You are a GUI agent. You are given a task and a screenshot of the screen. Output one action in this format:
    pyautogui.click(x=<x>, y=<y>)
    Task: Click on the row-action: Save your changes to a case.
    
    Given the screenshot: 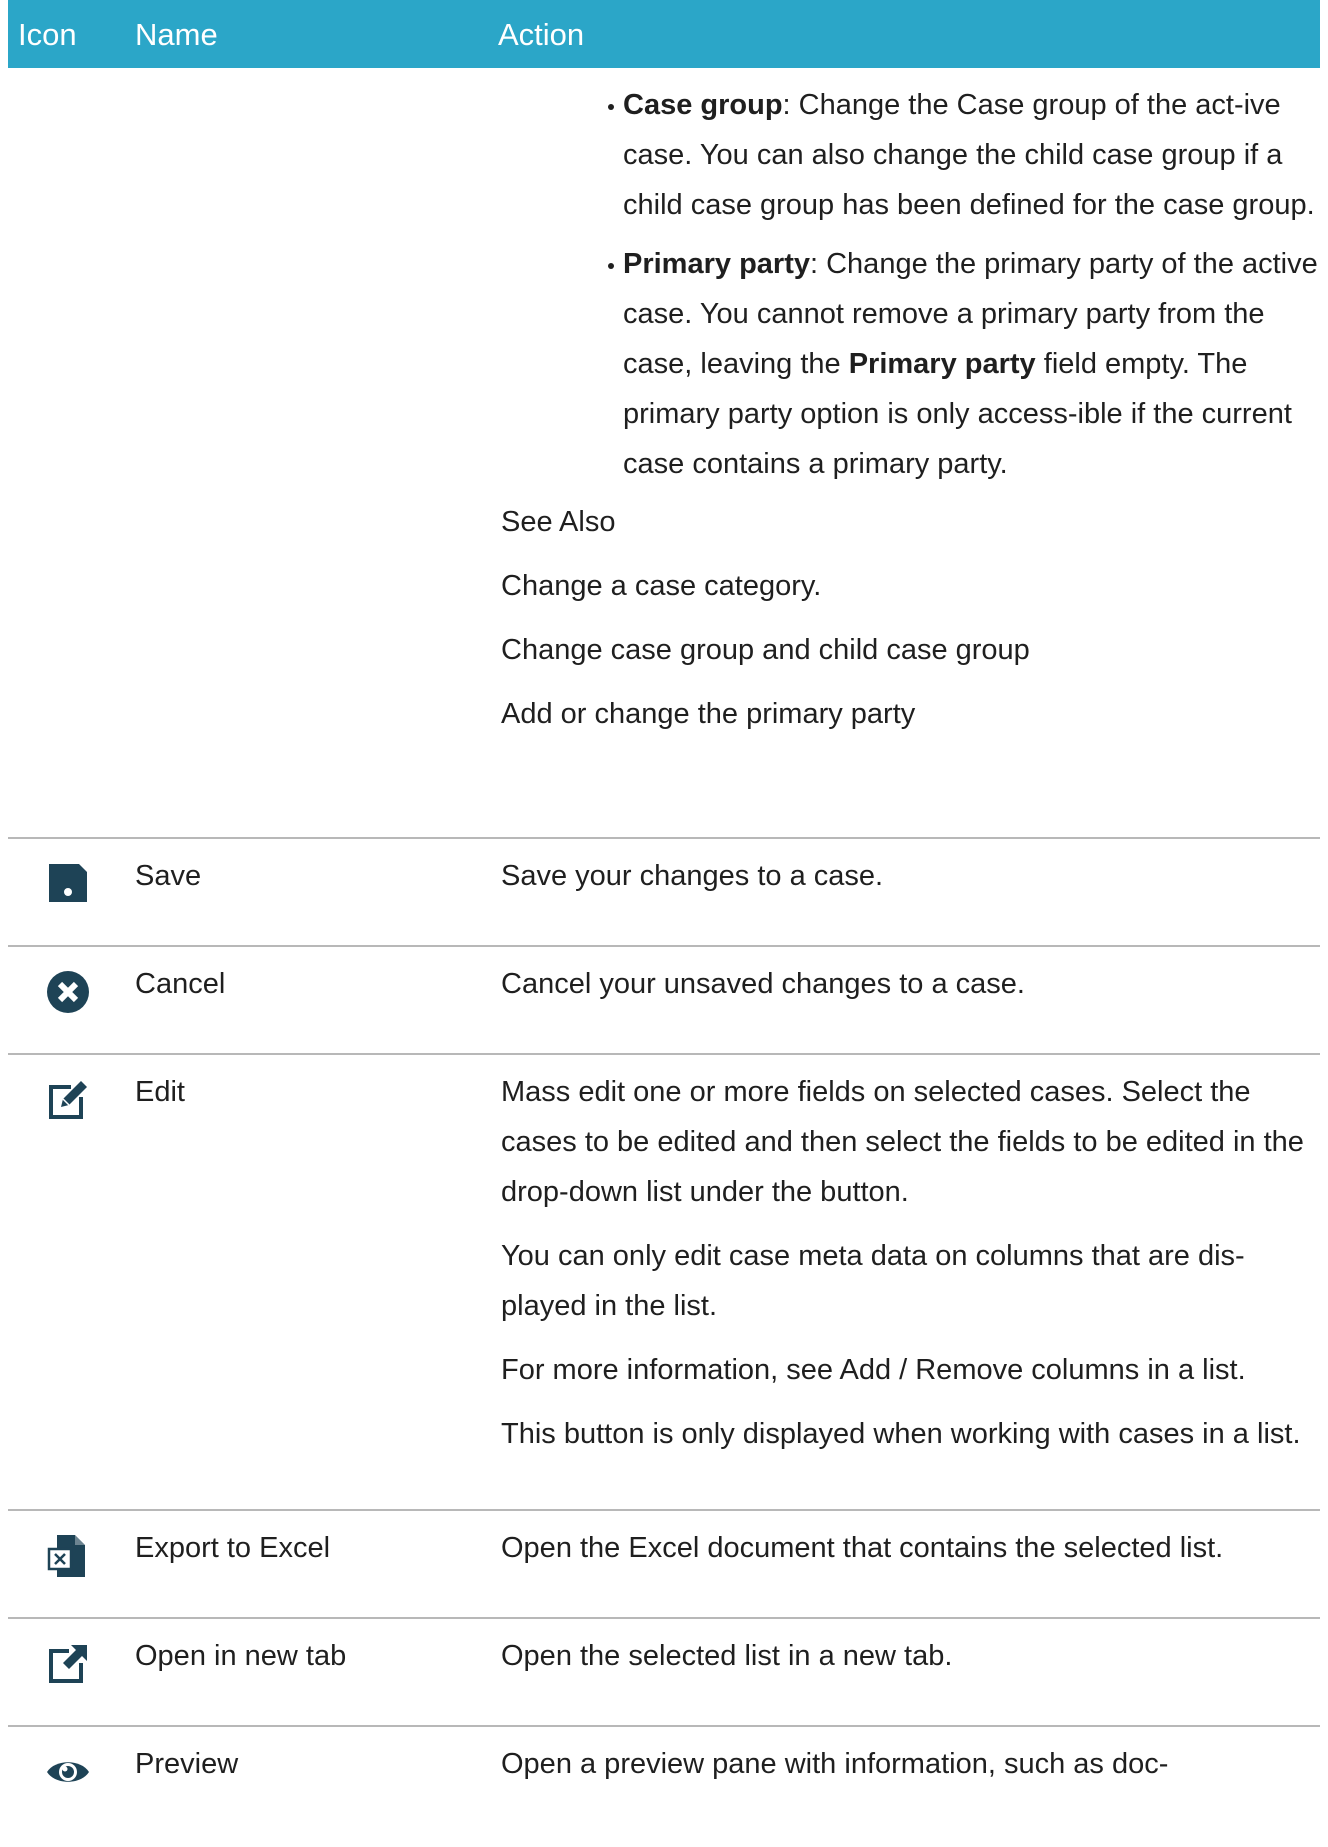 What is the action you would take?
    pyautogui.click(x=911, y=883)
    